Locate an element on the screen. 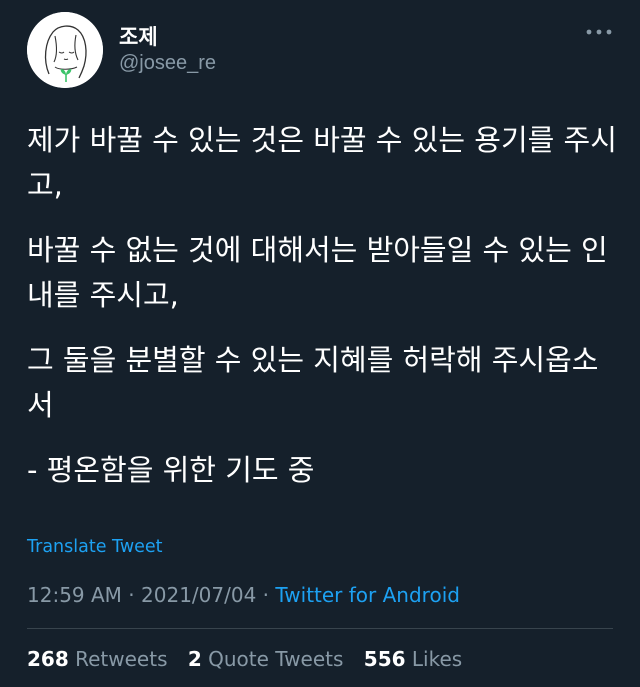 This screenshot has width=640, height=687. more-options-button is located at coordinates (599, 32).